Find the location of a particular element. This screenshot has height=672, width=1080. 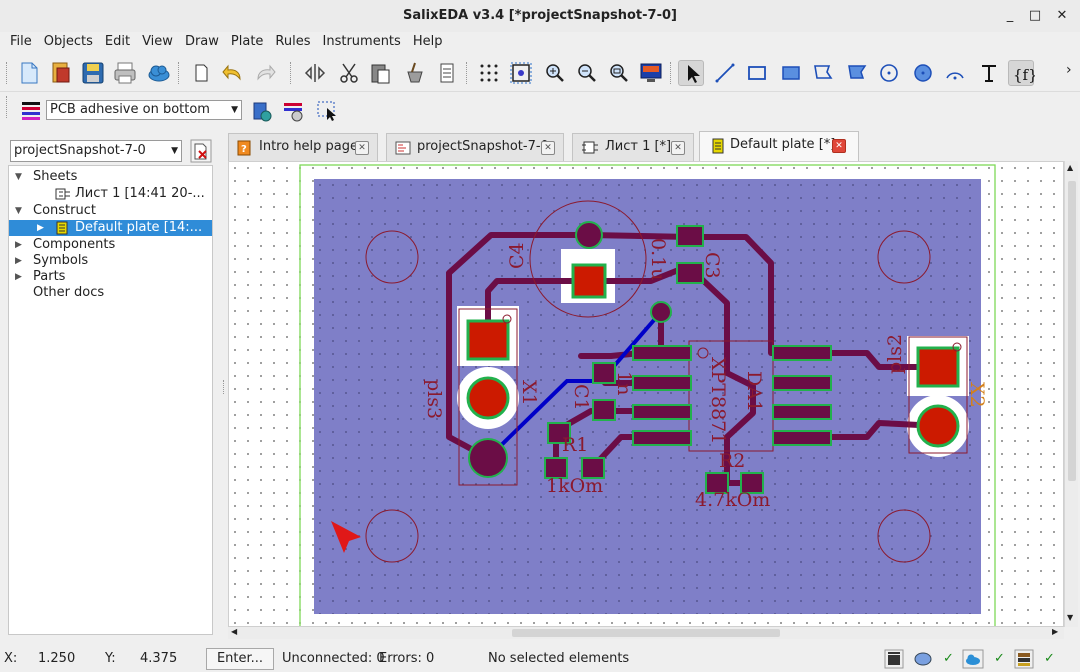

layer-stack-icon is located at coordinates (261, 111).